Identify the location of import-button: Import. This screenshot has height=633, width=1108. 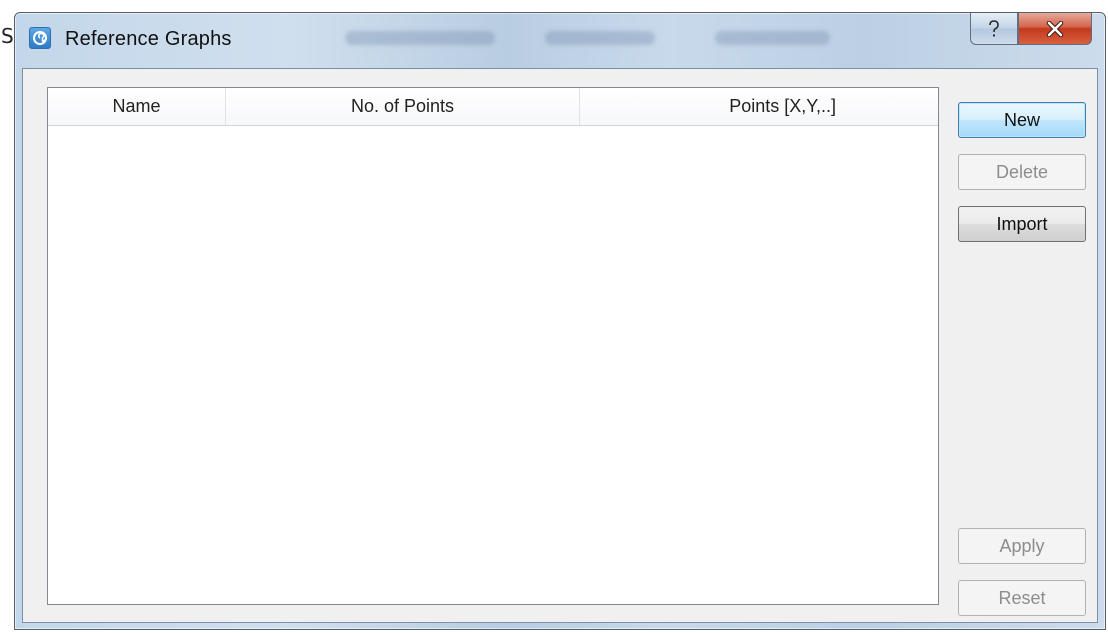
(1022, 224).